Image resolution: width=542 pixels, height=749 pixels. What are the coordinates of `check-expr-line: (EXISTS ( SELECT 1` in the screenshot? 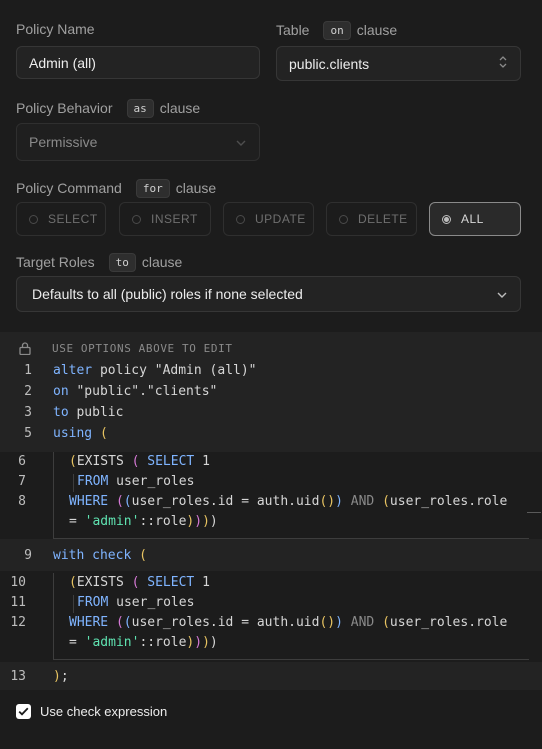 It's located at (139, 582).